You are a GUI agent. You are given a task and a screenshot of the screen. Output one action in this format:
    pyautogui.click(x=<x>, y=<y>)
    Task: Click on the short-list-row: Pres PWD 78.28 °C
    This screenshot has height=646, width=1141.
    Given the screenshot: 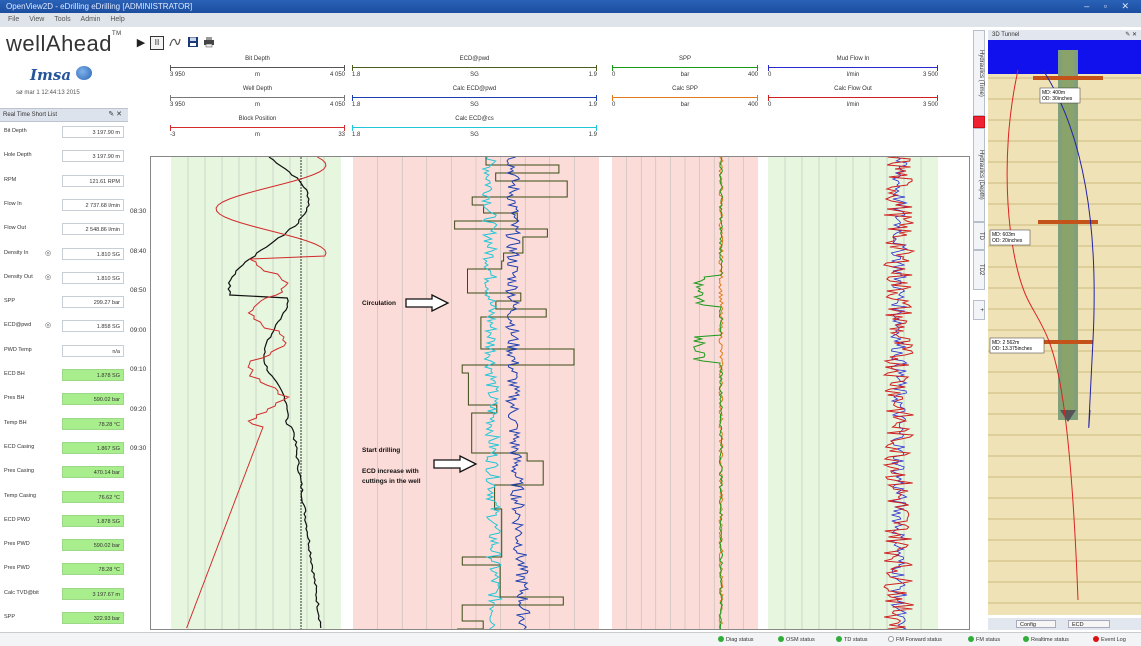 What is the action you would take?
    pyautogui.click(x=64, y=569)
    